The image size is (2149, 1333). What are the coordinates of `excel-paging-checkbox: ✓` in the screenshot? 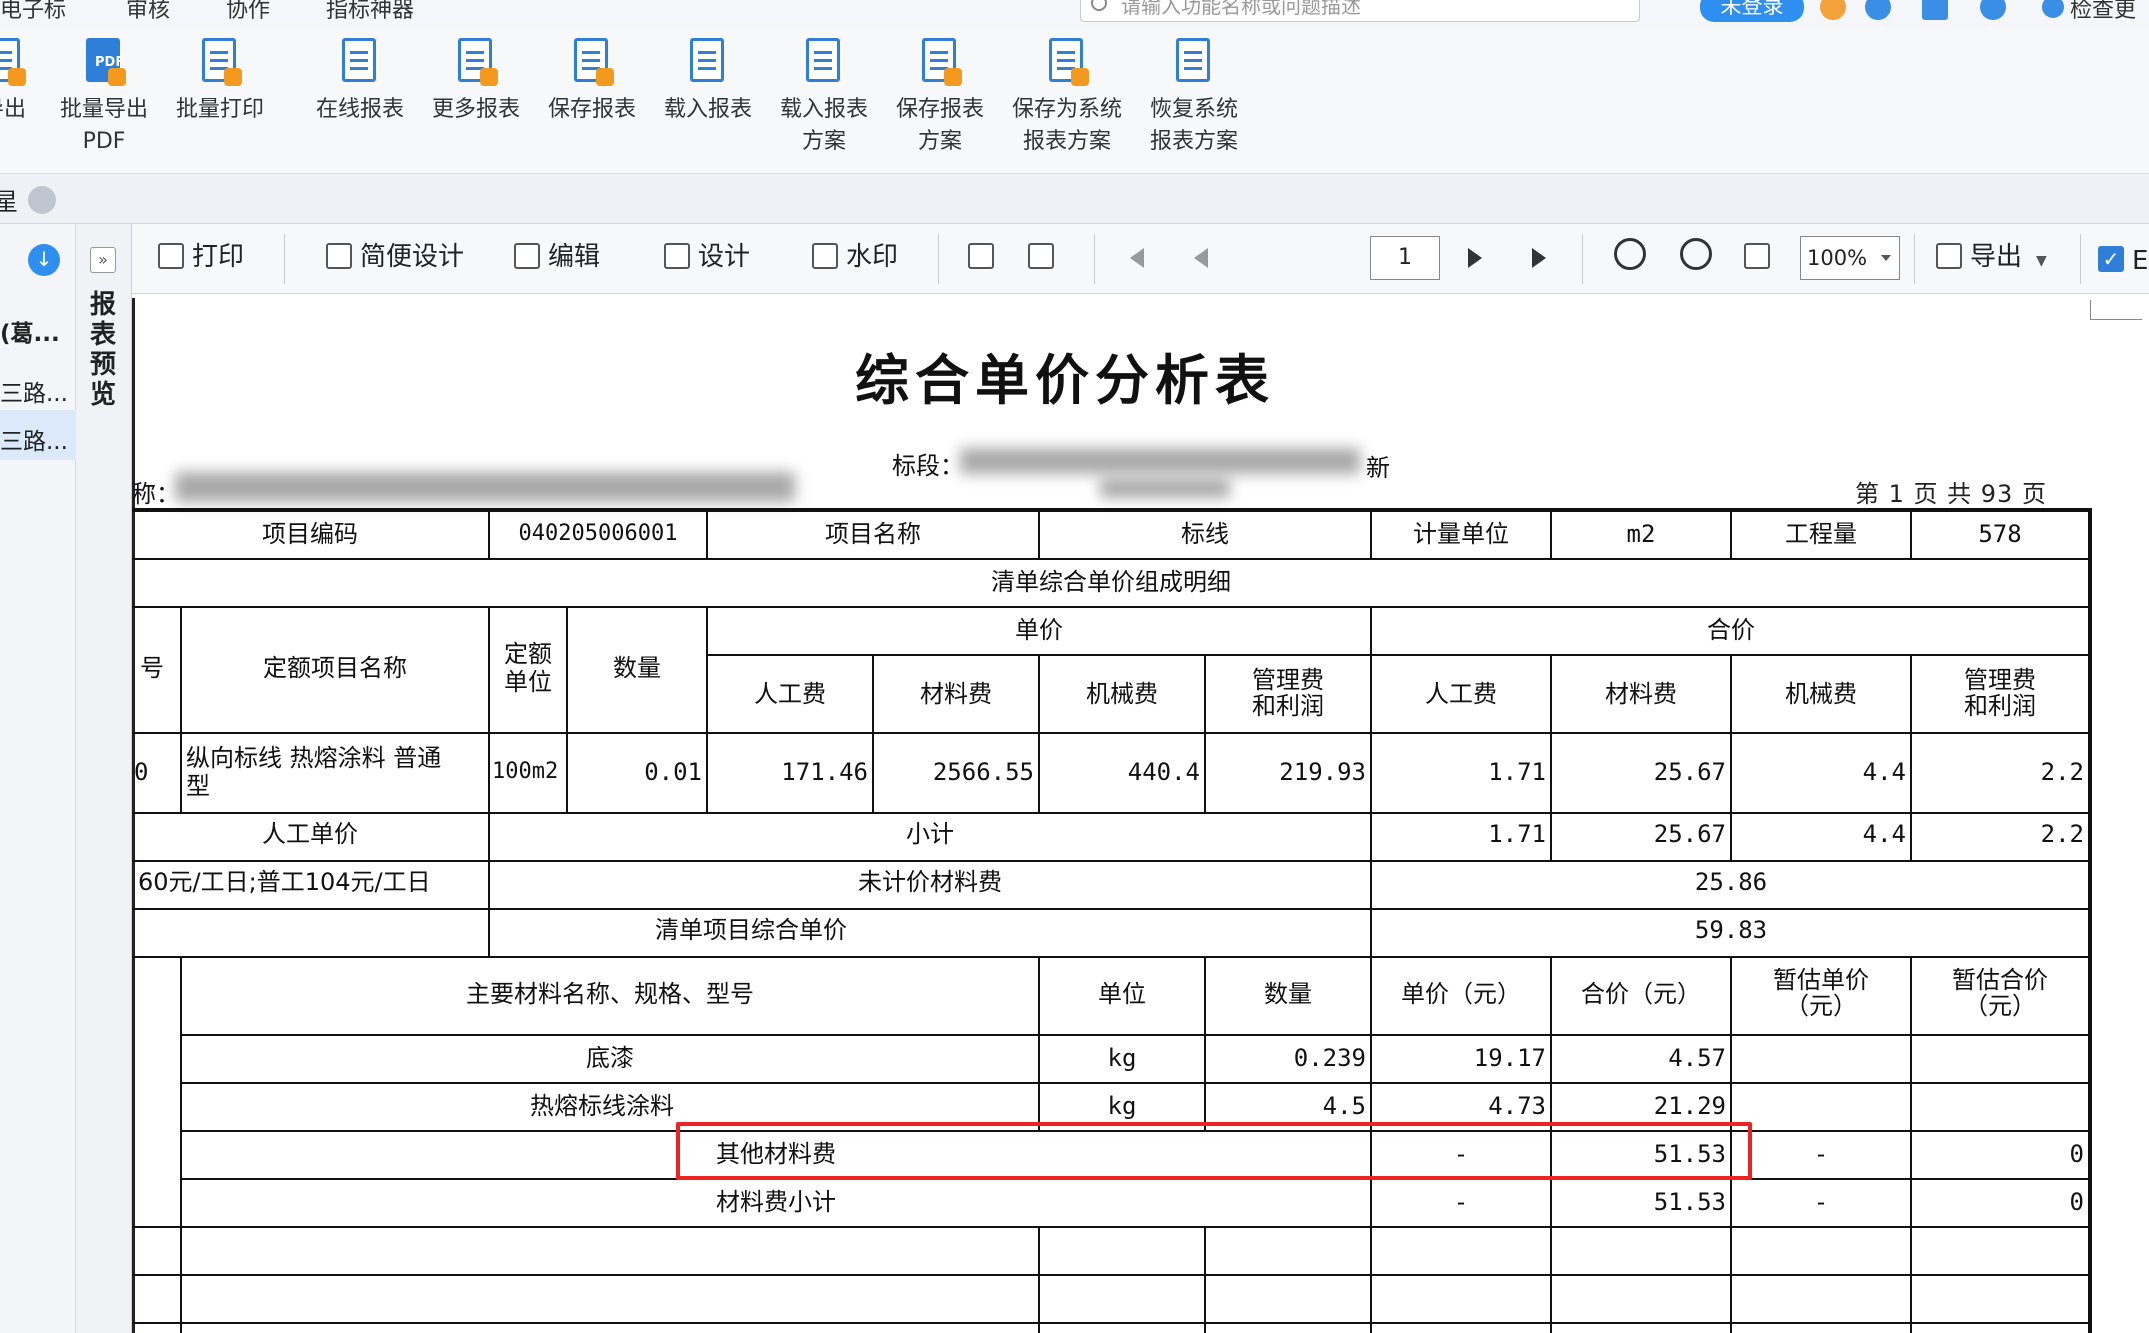 It's located at (2111, 259).